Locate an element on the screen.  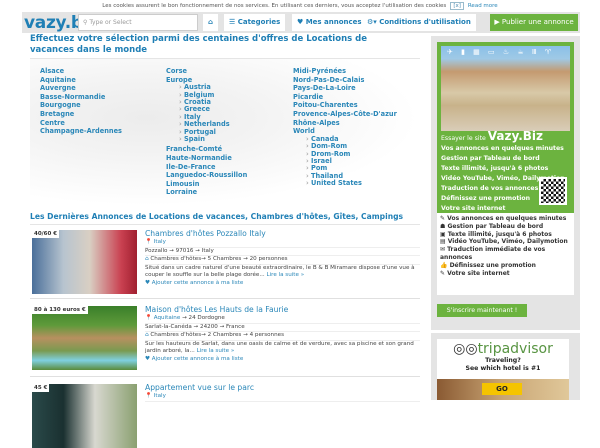
region-link: Lorraine is located at coordinates (206, 192).